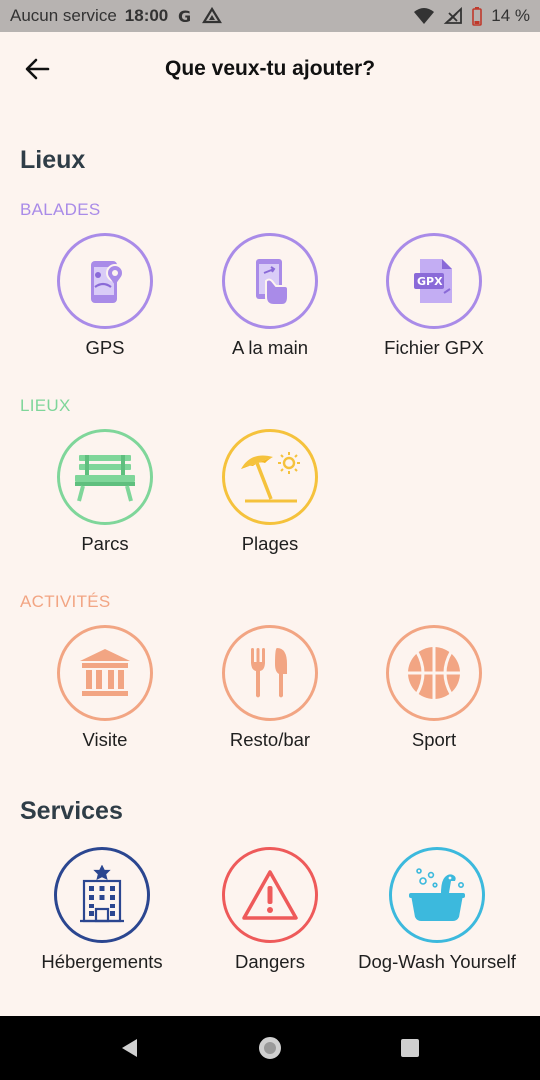 This screenshot has height=1080, width=540. What do you see at coordinates (270, 895) in the screenshot?
I see `warning-triangle-icon` at bounding box center [270, 895].